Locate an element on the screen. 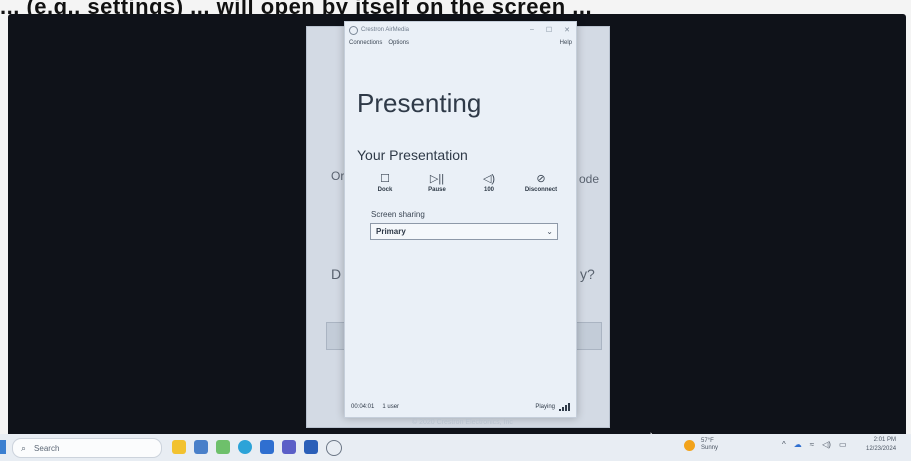 The height and width of the screenshot is (461, 911). pause-icon: ▷|| is located at coordinates (437, 179).